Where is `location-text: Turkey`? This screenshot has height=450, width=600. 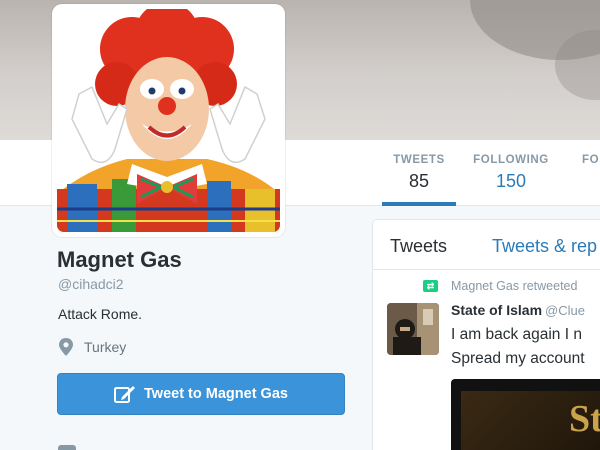 location-text: Turkey is located at coordinates (105, 347).